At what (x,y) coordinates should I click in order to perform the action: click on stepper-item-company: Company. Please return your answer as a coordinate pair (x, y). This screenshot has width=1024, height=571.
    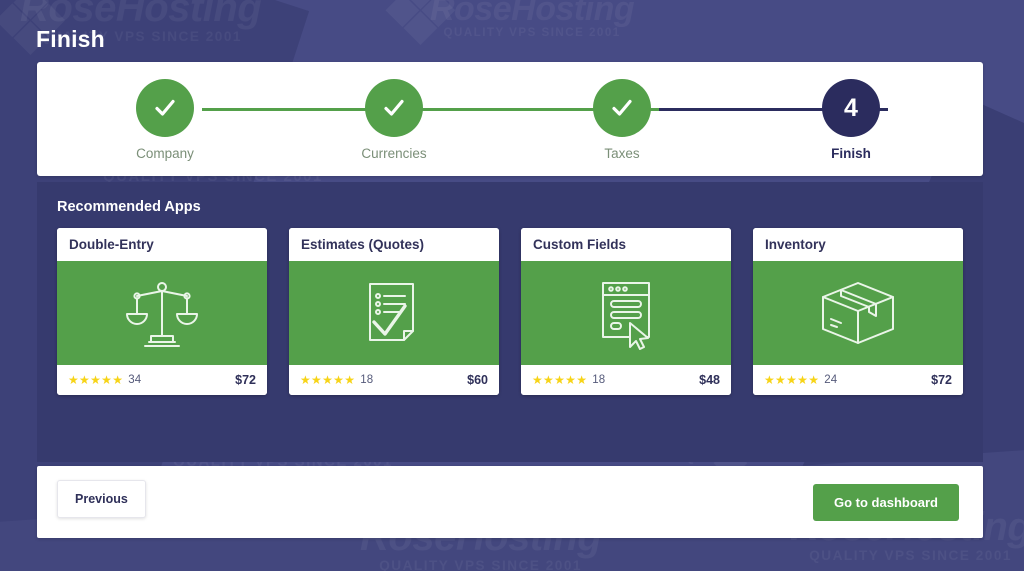
    Looking at the image, I should click on (165, 120).